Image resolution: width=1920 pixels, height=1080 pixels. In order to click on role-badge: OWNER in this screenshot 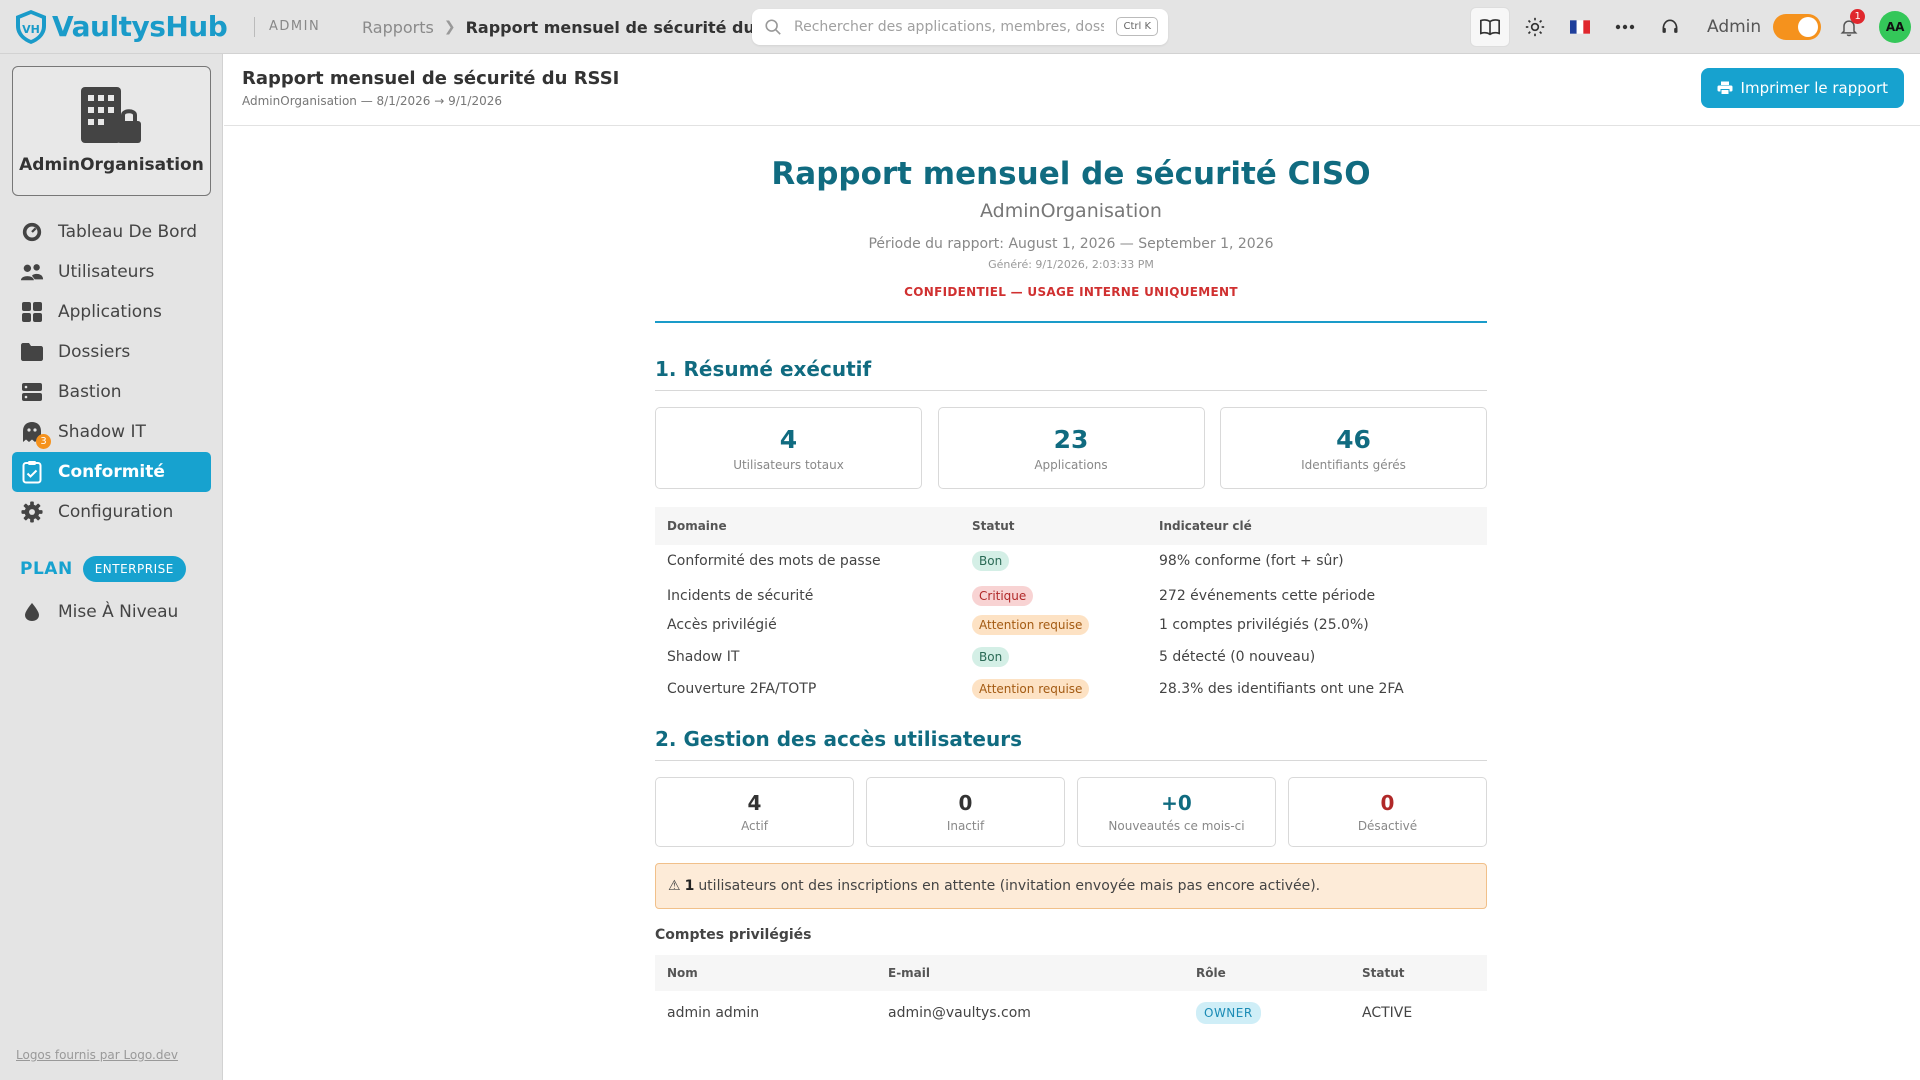, I will do `click(1228, 1013)`.